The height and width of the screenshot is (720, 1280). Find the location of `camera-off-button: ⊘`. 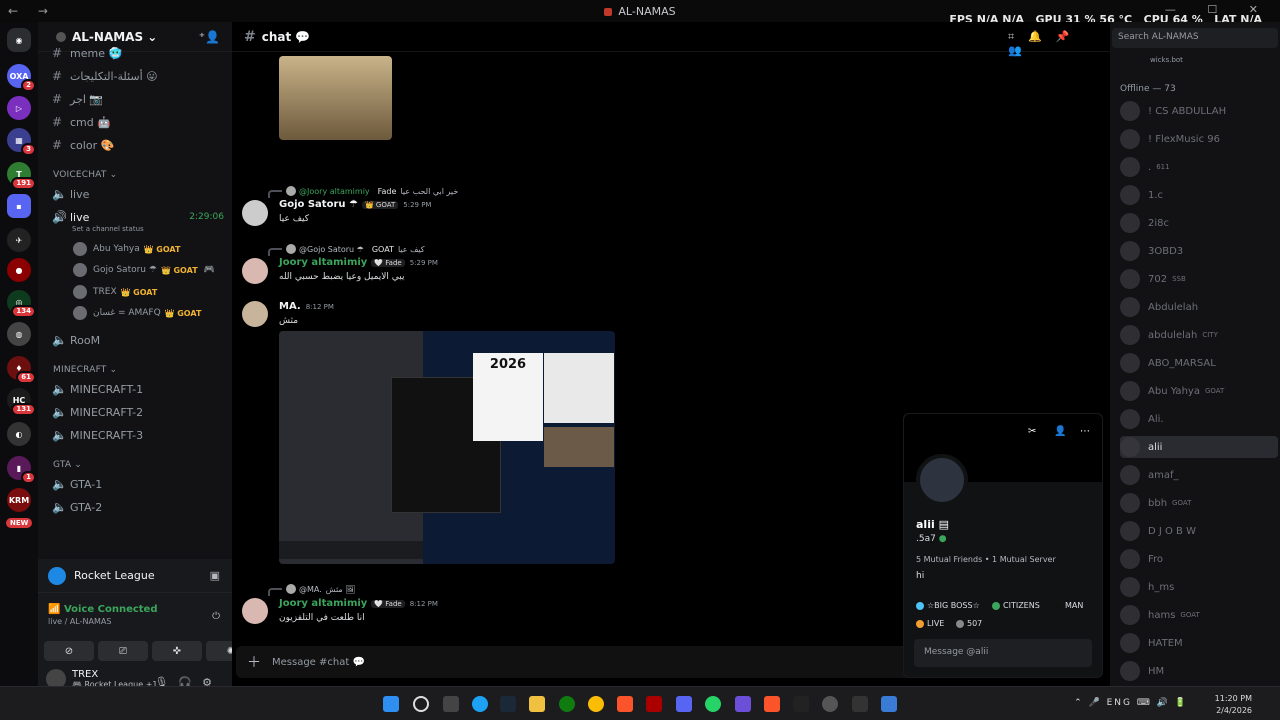

camera-off-button: ⊘ is located at coordinates (69, 651).